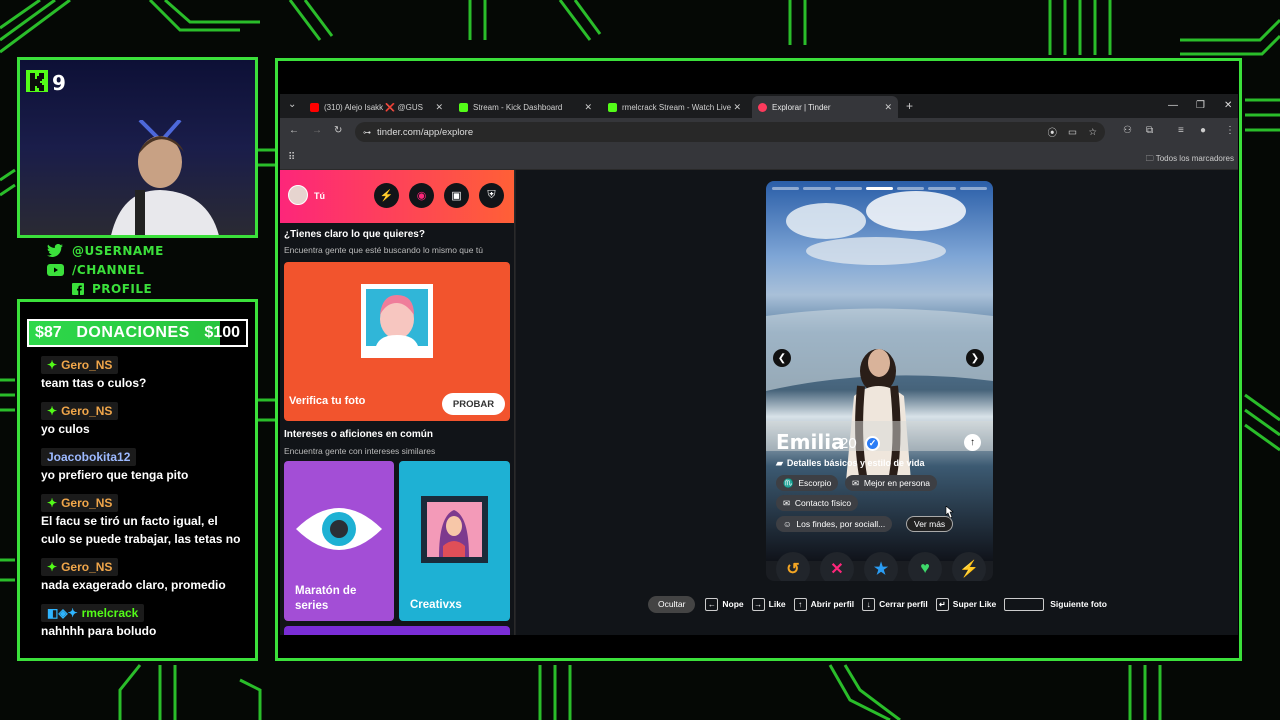  What do you see at coordinates (1055, 604) in the screenshot?
I see `shortcut-next-photo: Siguiente foto` at bounding box center [1055, 604].